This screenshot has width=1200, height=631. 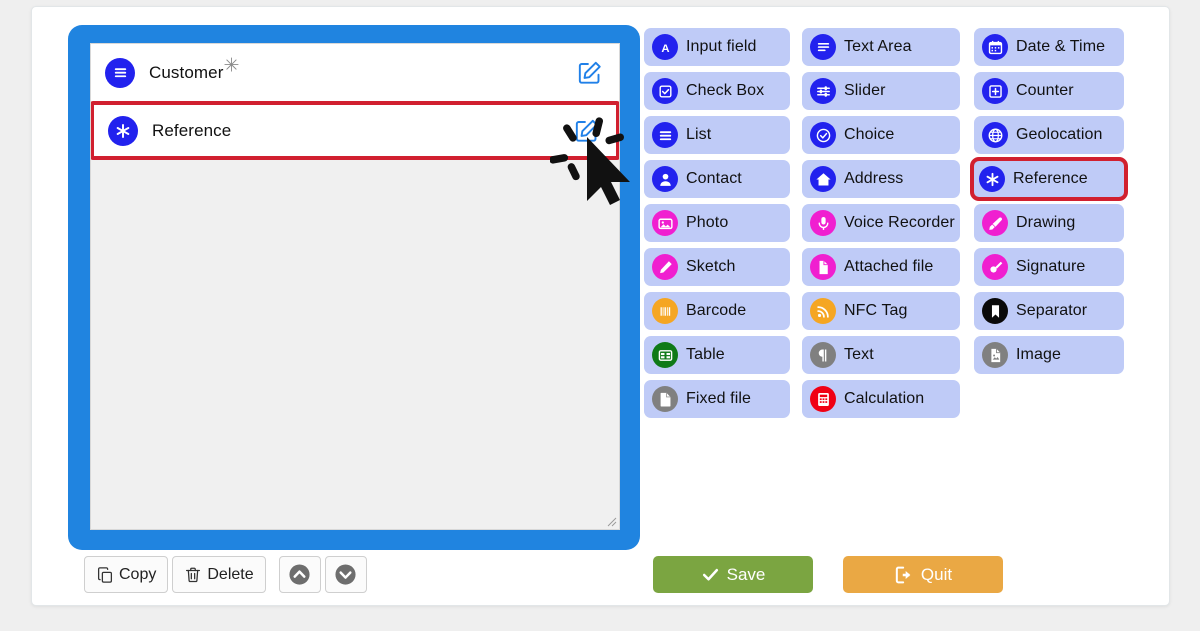 I want to click on palette-item-label: Address, so click(x=874, y=178).